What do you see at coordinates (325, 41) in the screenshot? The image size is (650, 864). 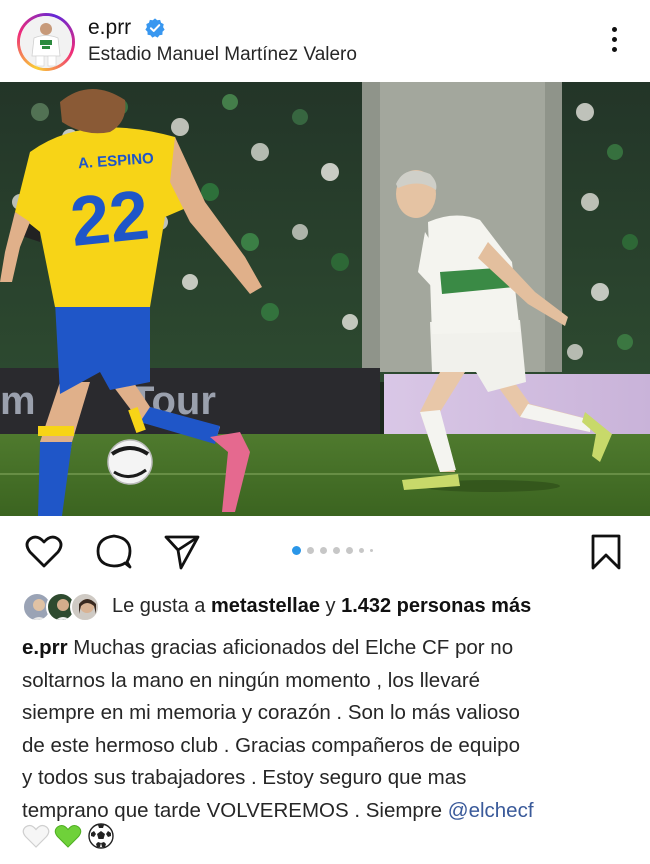 I see `post-header: e.prr Estadio Manuel Martínez Valero` at bounding box center [325, 41].